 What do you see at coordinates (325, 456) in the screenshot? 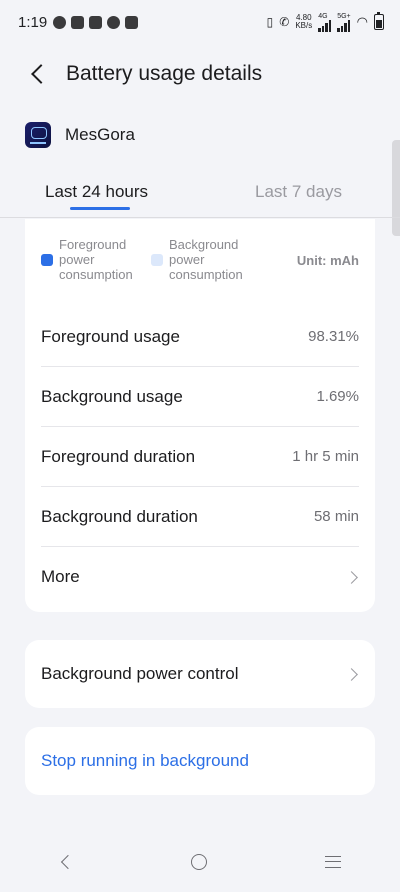
I see `stat-value: 1 hr 5 min` at bounding box center [325, 456].